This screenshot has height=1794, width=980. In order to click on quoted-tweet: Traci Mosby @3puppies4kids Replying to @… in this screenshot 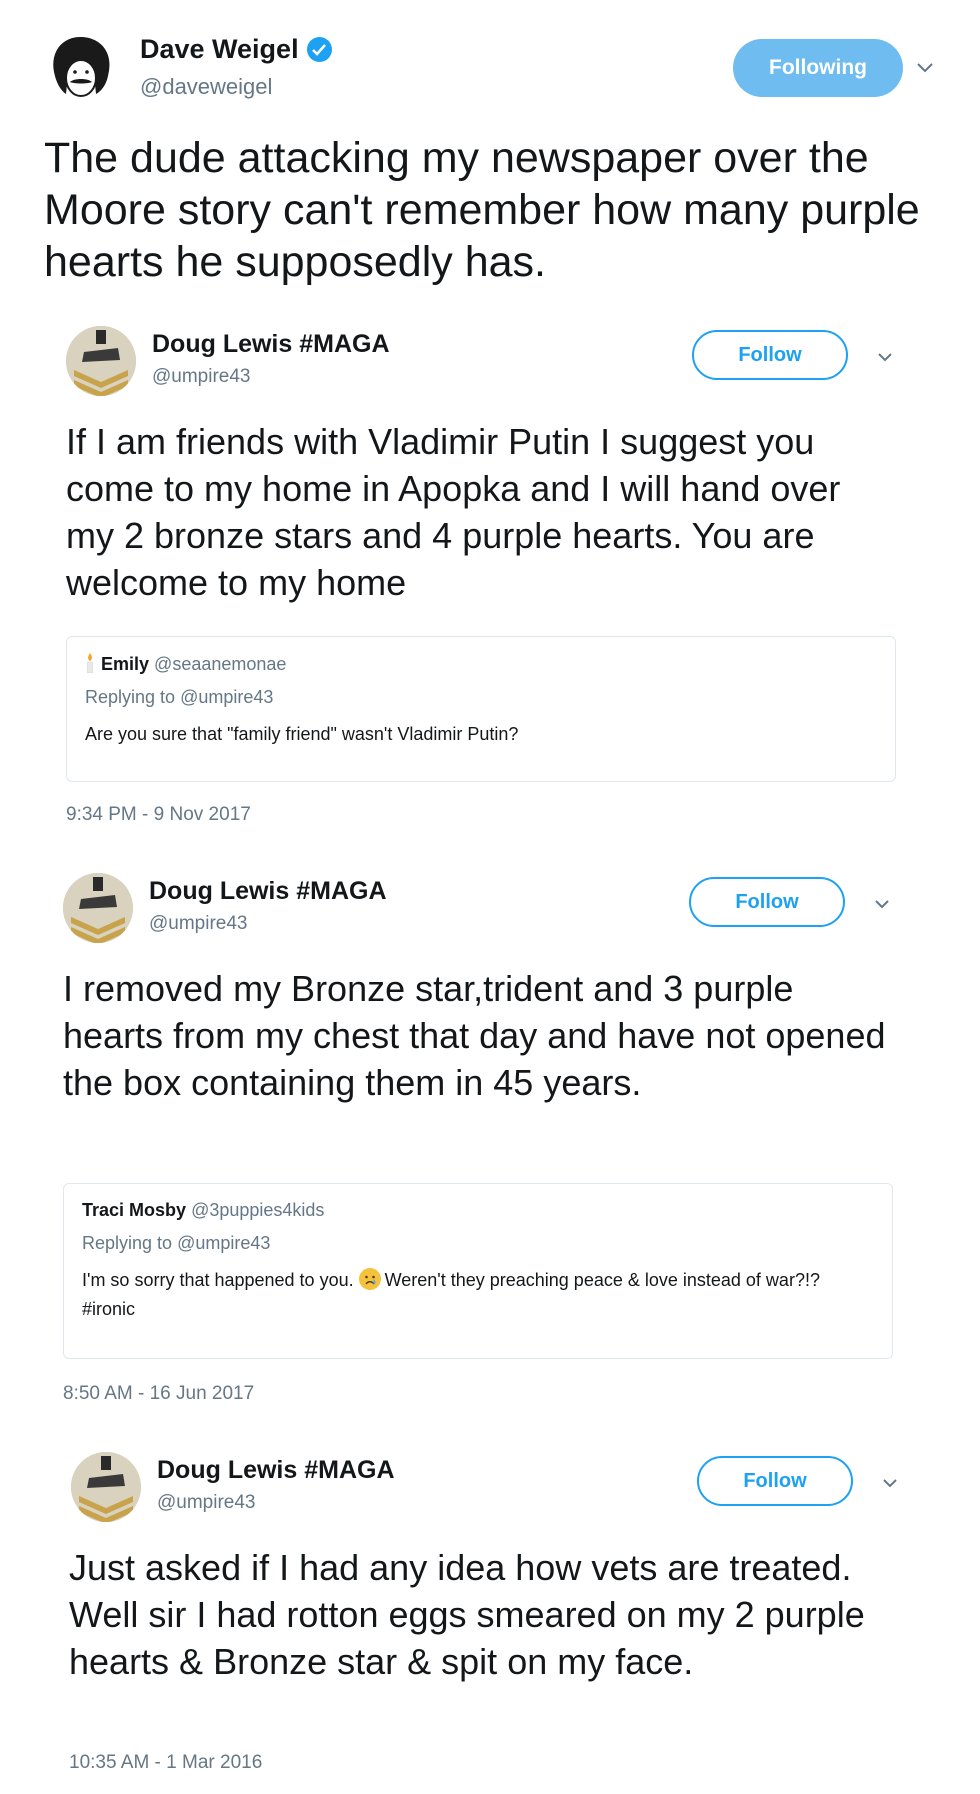, I will do `click(478, 1271)`.